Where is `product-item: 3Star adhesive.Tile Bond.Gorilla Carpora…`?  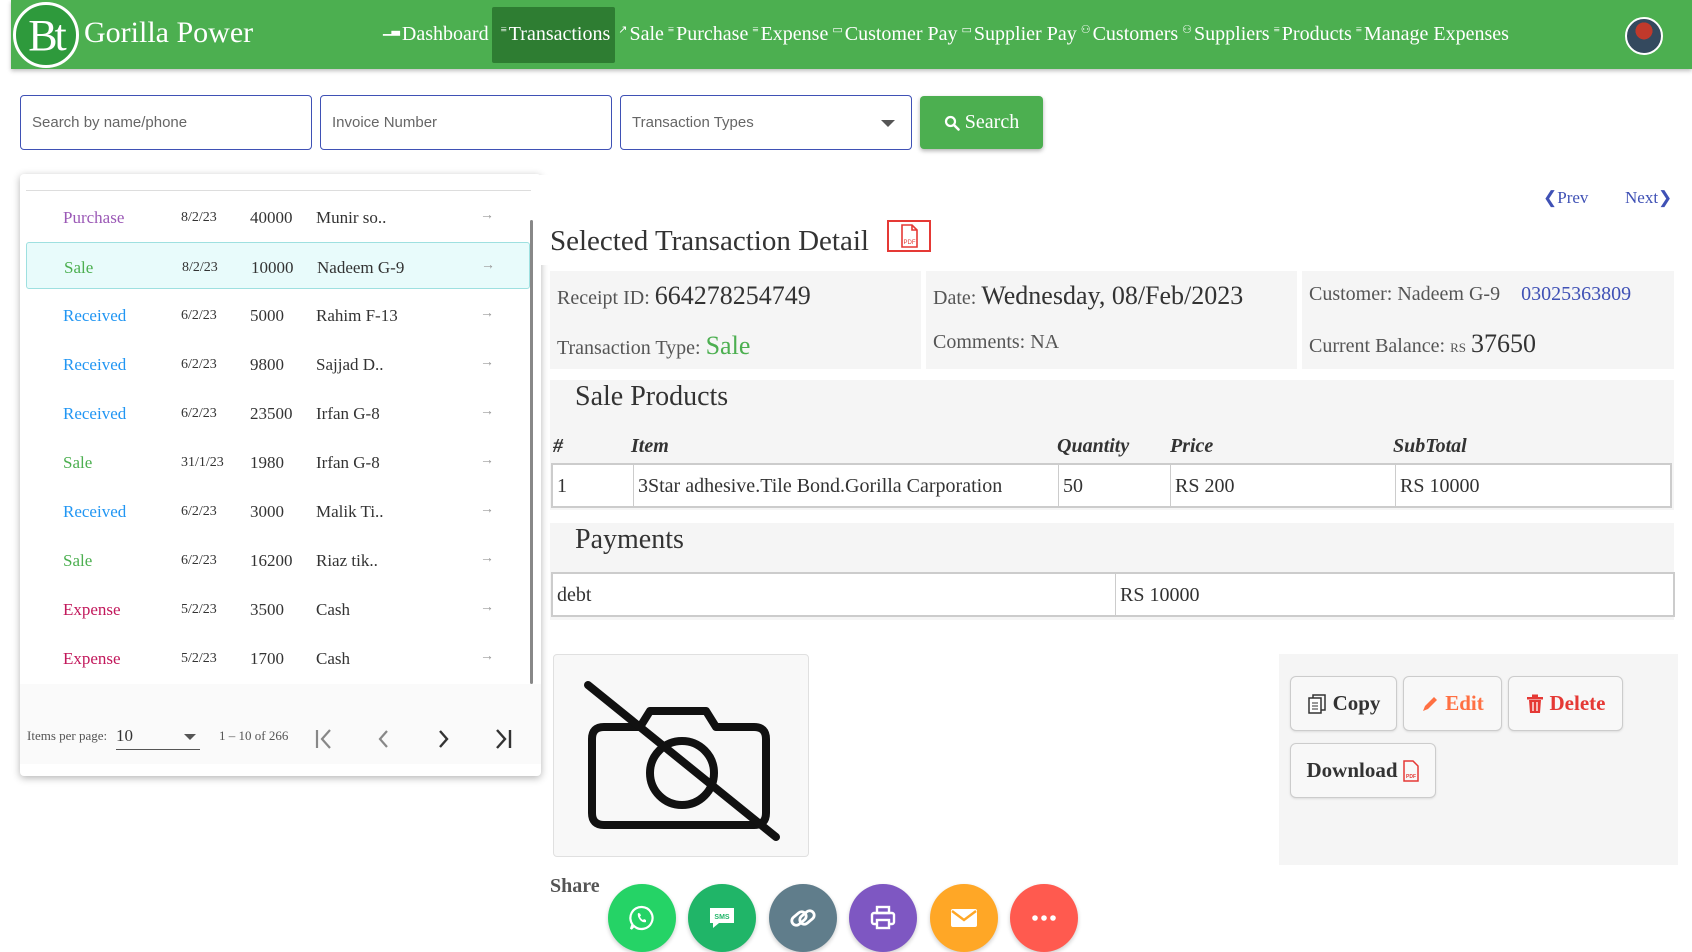
product-item: 3Star adhesive.Tile Bond.Gorilla Carpora… is located at coordinates (846, 485).